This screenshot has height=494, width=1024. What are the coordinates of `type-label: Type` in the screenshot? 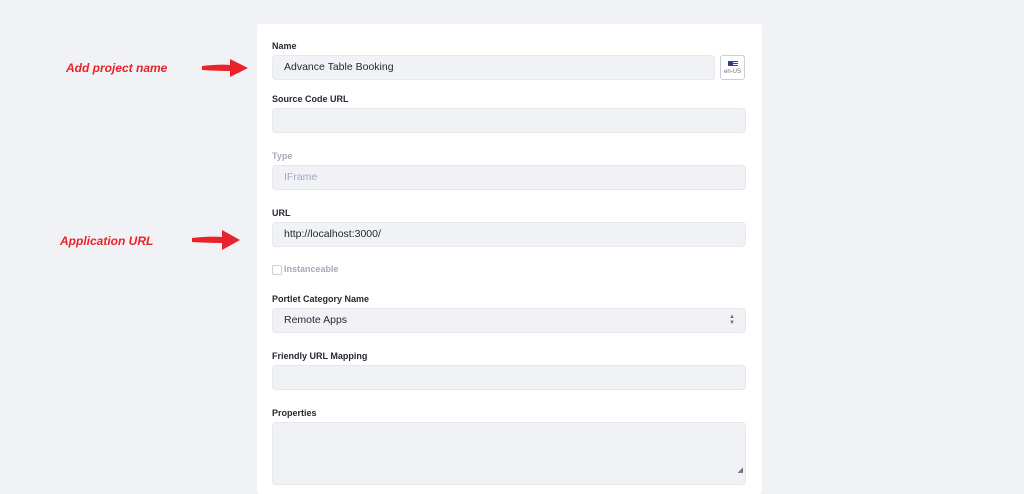 It's located at (282, 156).